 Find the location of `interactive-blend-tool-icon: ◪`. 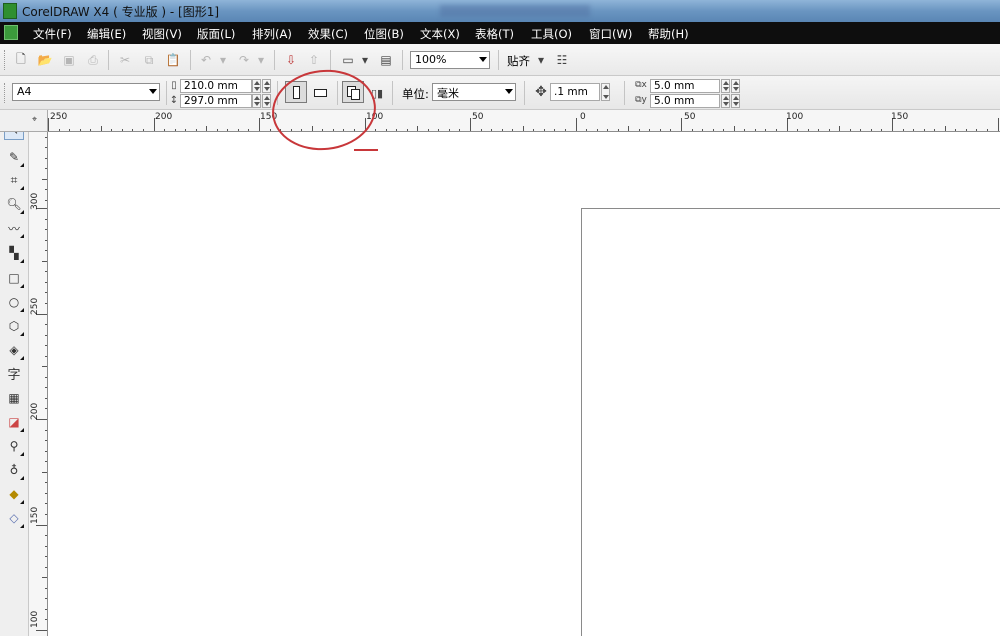

interactive-blend-tool-icon: ◪ is located at coordinates (14, 422).